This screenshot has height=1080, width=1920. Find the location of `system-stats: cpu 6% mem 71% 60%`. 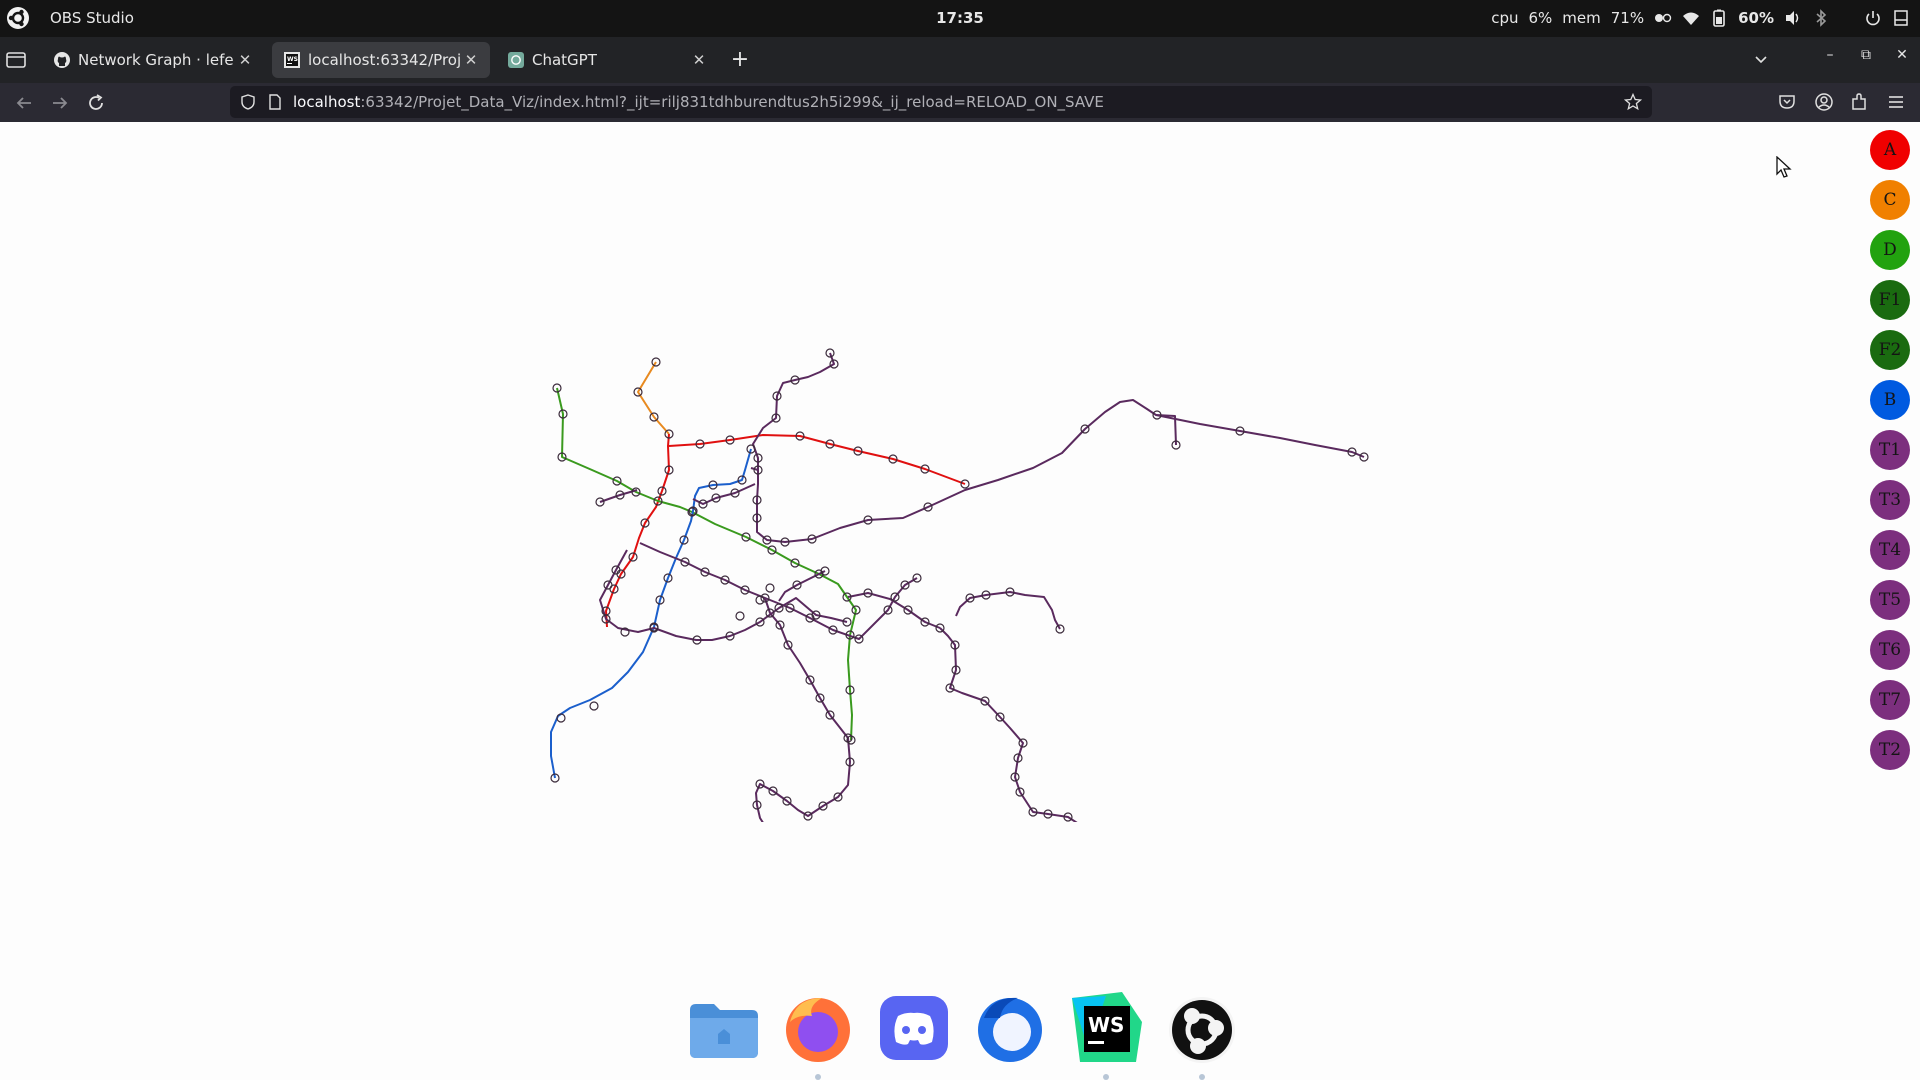

system-stats: cpu 6% mem 71% 60% is located at coordinates (1700, 18).